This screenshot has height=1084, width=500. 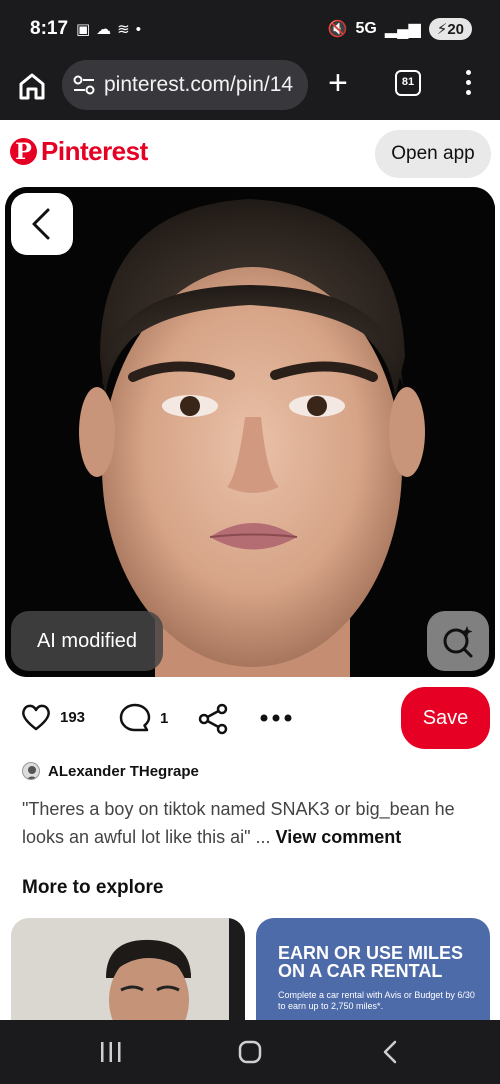 What do you see at coordinates (250, 152) in the screenshot?
I see `pinterest-header: P Pinterest Open app` at bounding box center [250, 152].